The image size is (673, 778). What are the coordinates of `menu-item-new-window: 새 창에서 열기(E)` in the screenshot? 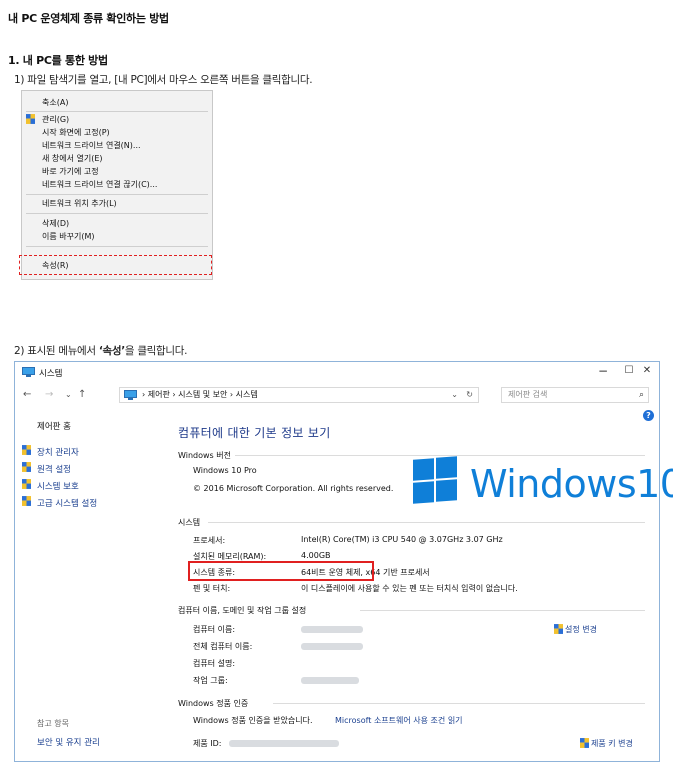 It's located at (72, 158).